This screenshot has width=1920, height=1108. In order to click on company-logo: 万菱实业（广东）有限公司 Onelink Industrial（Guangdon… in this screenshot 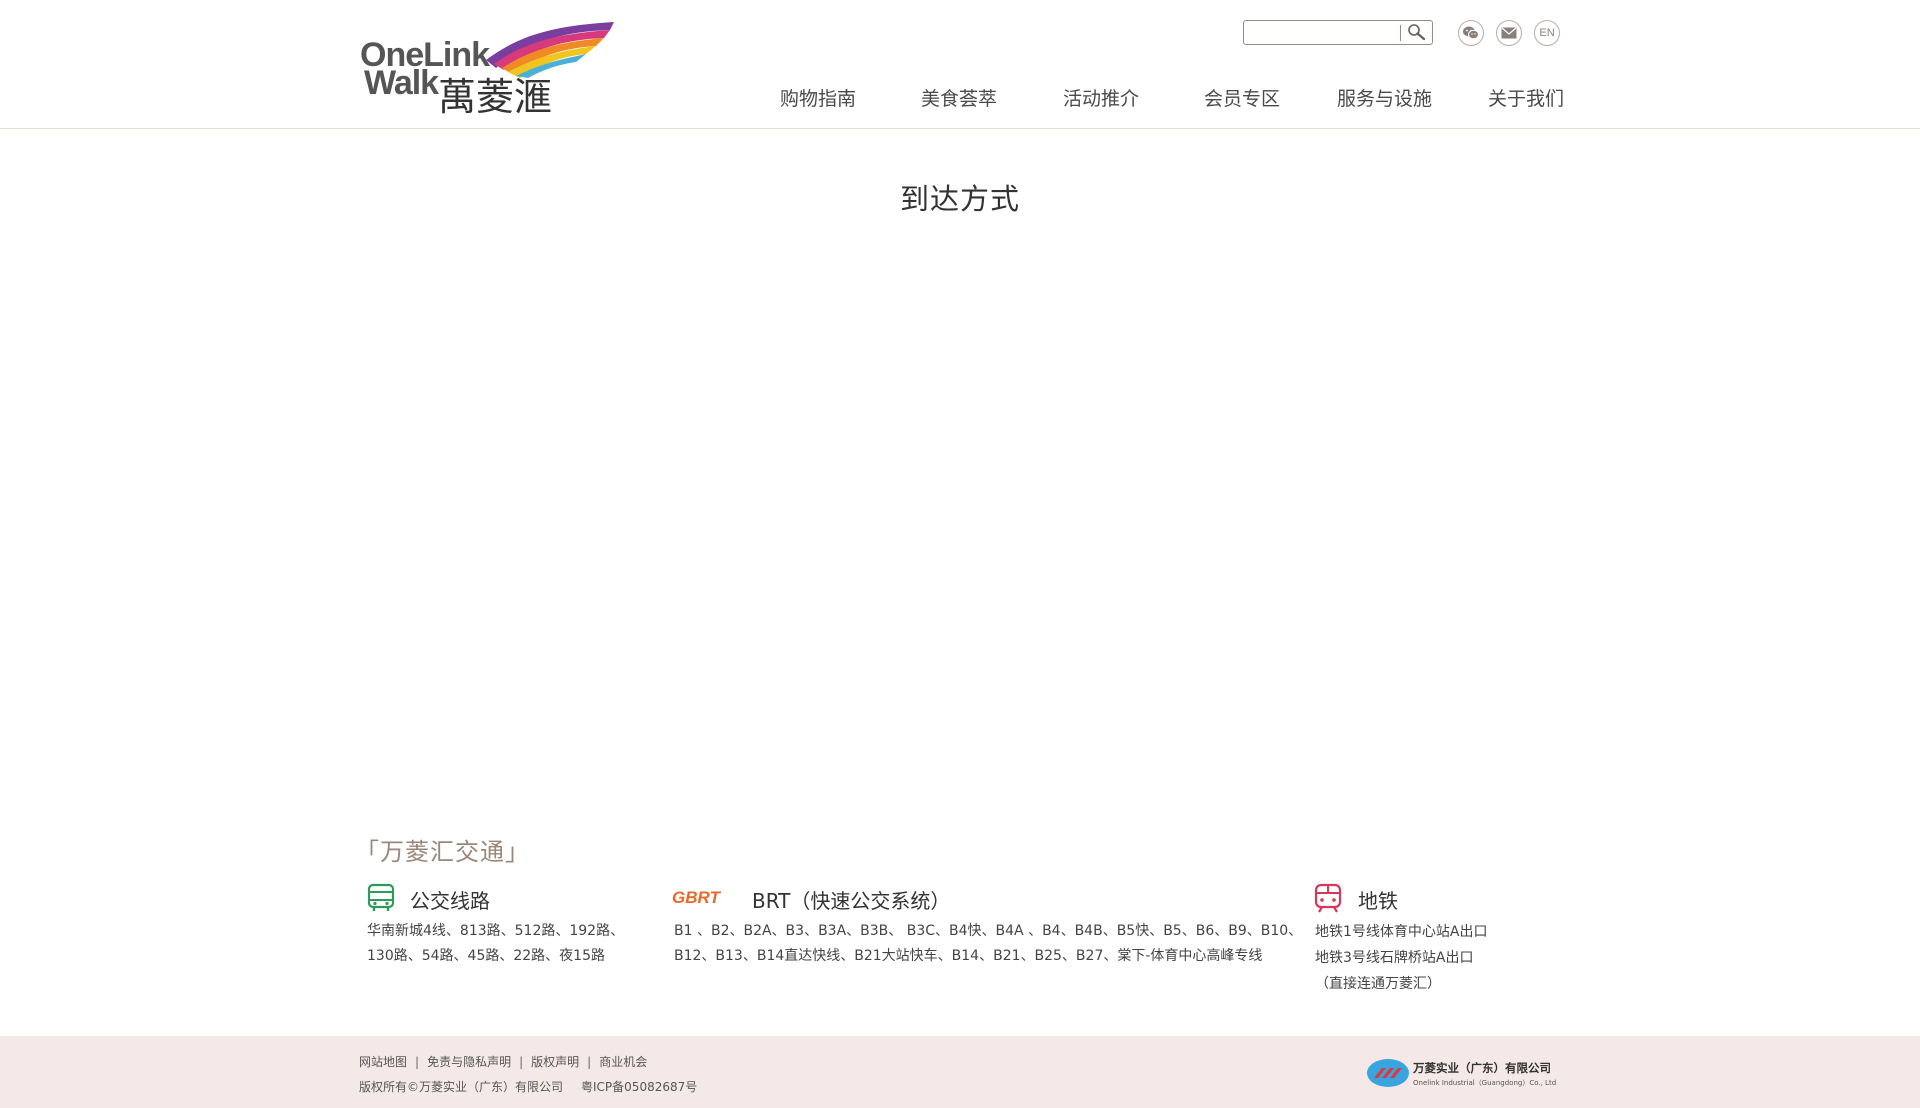, I will do `click(1462, 1075)`.